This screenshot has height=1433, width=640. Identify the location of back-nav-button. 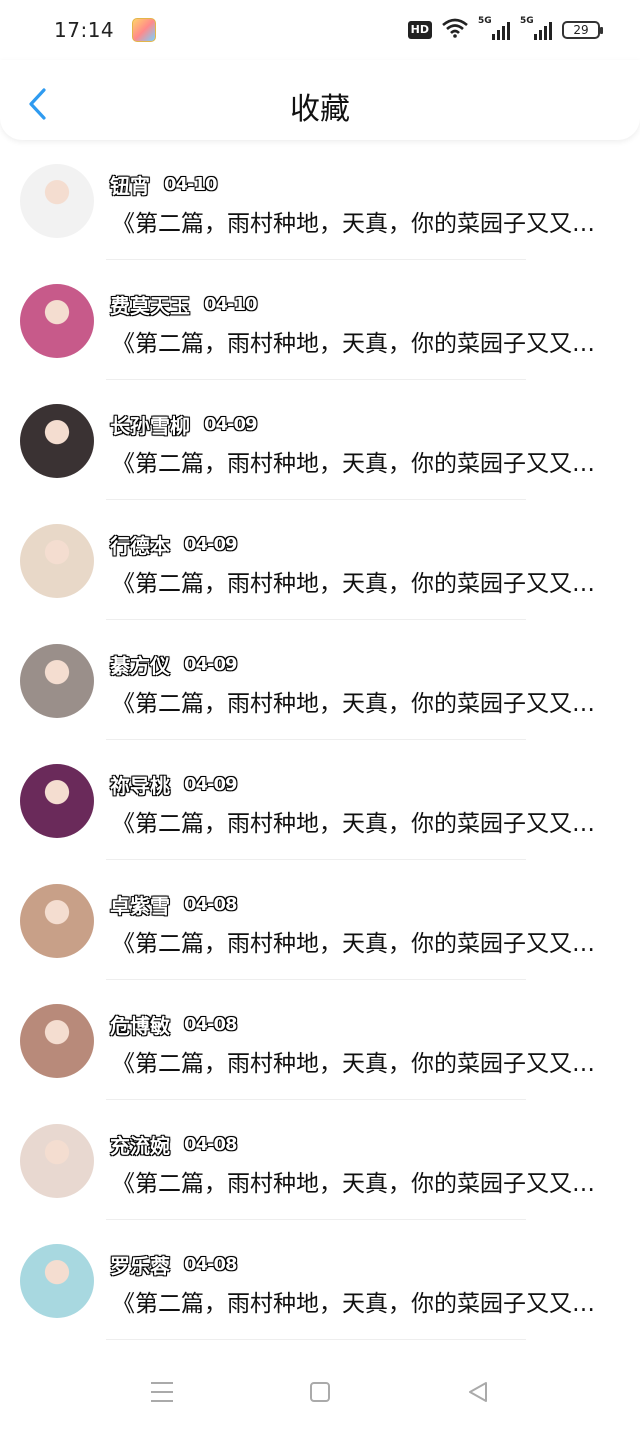
(478, 1392).